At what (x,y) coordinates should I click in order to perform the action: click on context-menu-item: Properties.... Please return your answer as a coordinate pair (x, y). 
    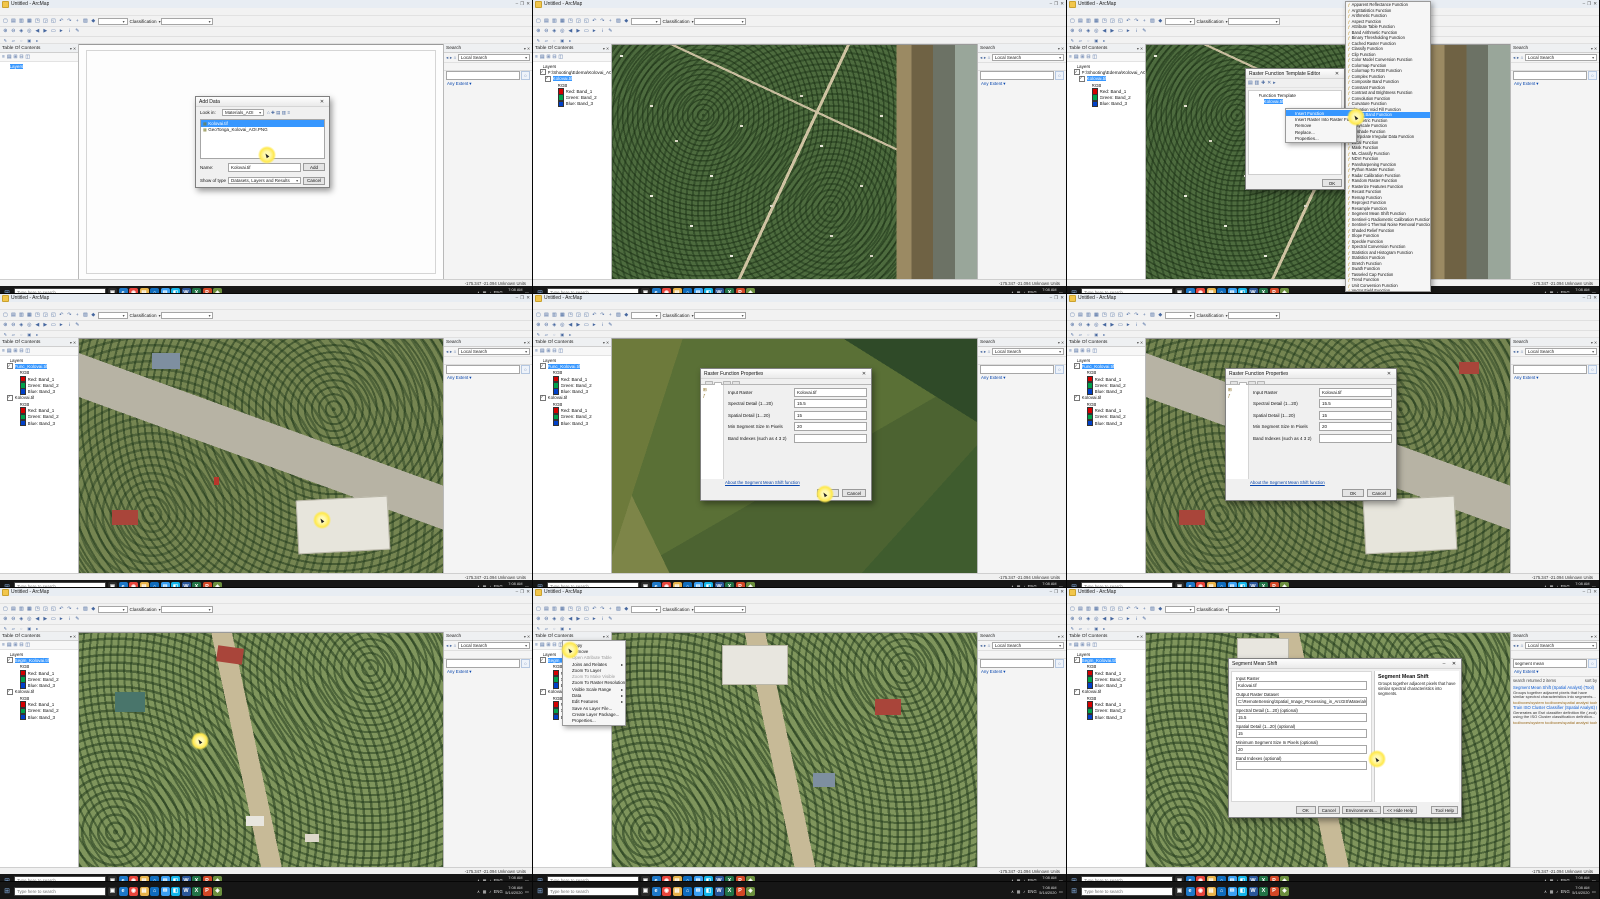
    Looking at the image, I should click on (1321, 138).